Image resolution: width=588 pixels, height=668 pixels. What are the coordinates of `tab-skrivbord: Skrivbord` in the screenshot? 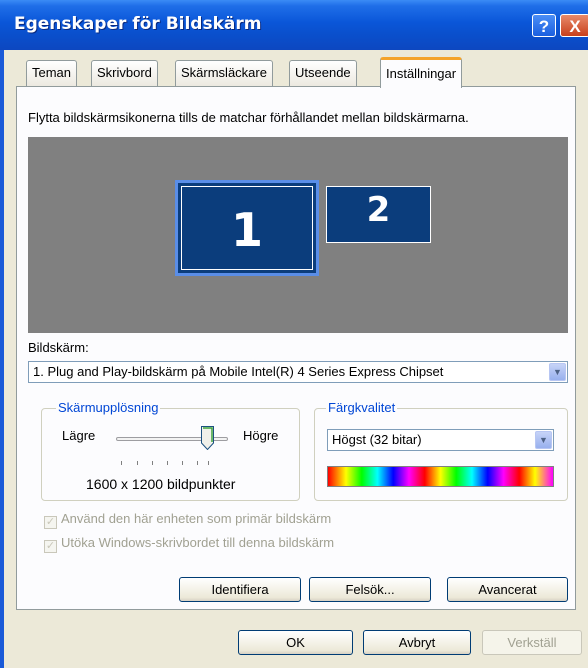 It's located at (124, 73).